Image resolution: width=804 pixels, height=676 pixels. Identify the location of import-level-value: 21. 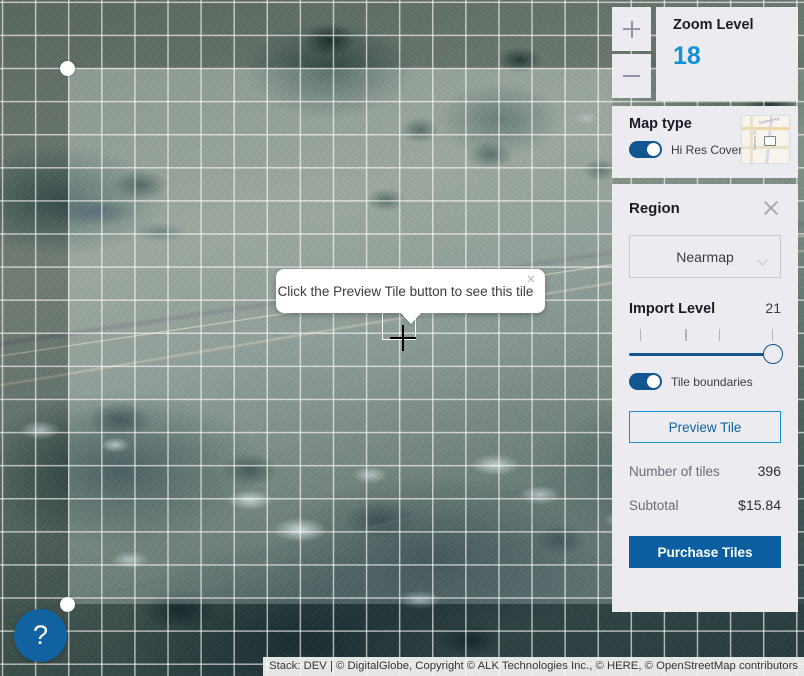
(773, 308).